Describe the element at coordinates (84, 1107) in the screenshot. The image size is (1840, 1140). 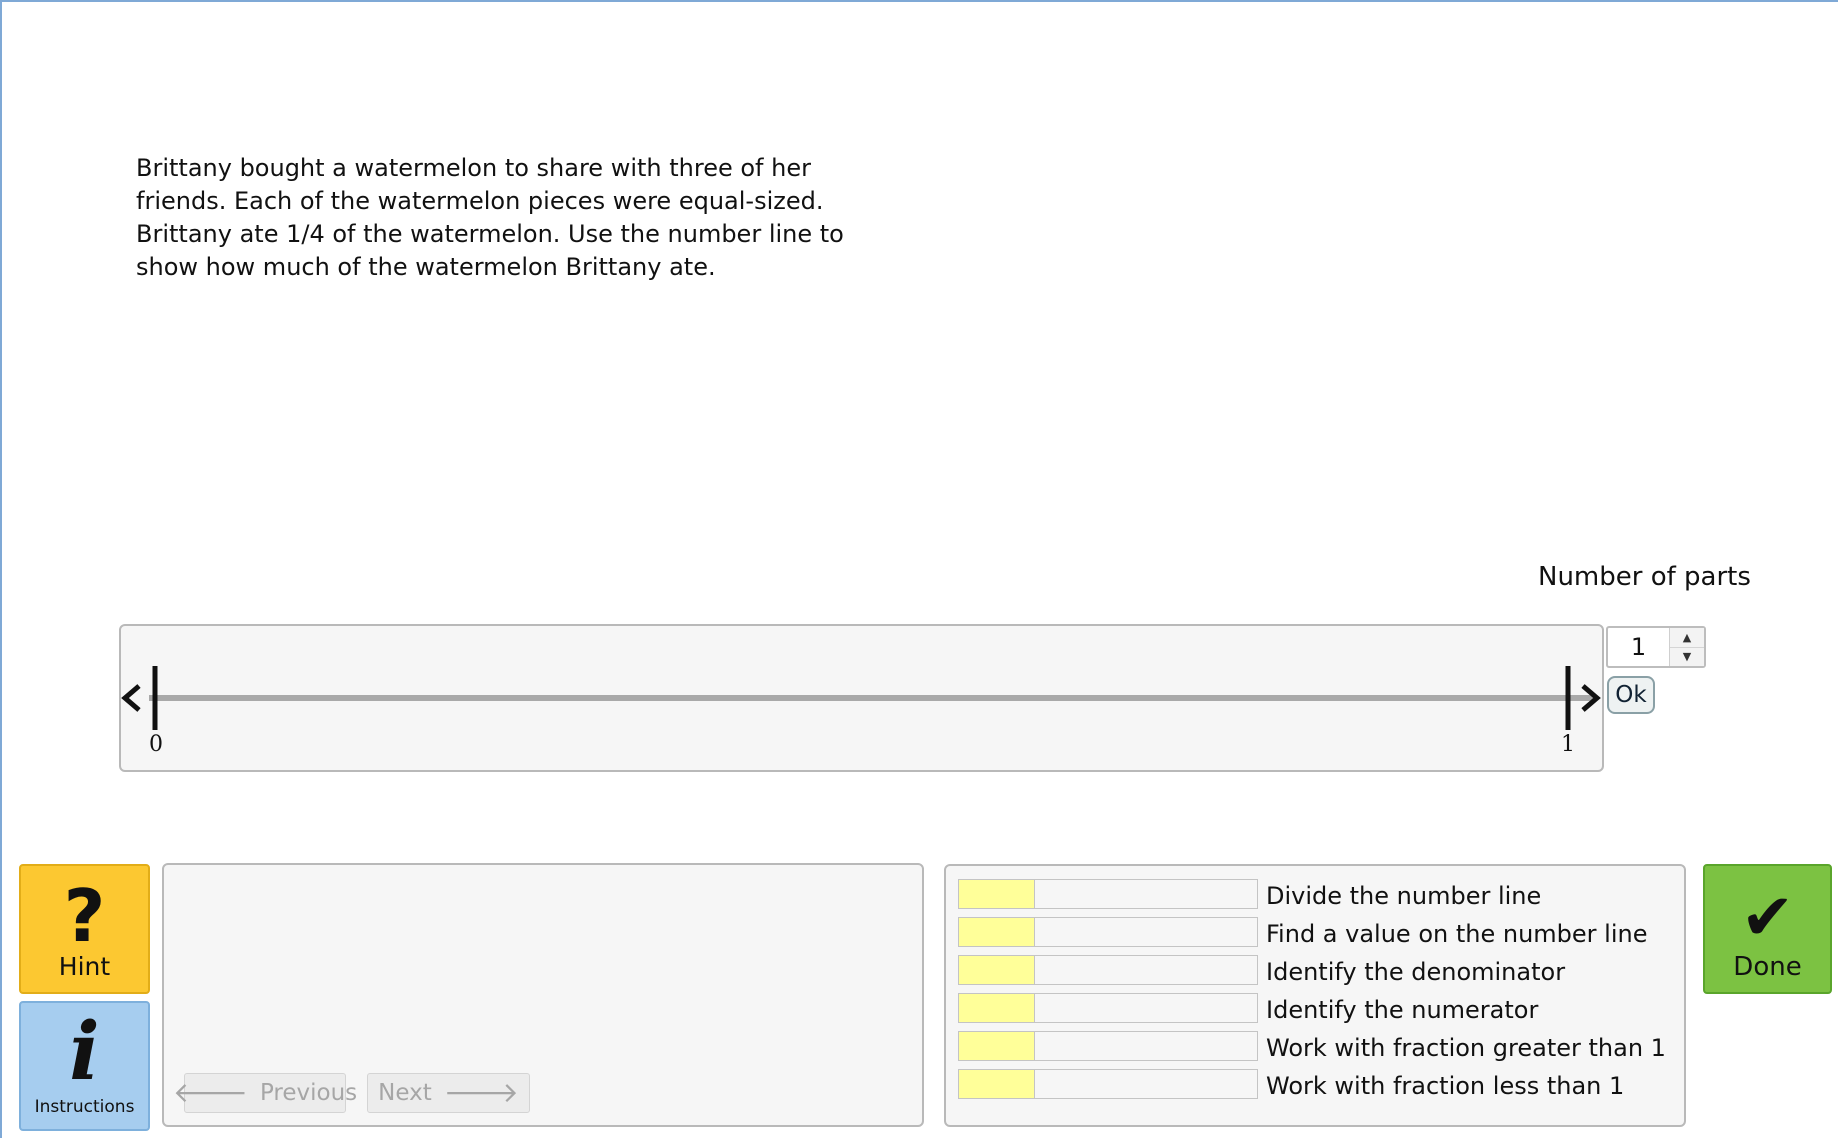
I see `instructions-label: Instructions` at that location.